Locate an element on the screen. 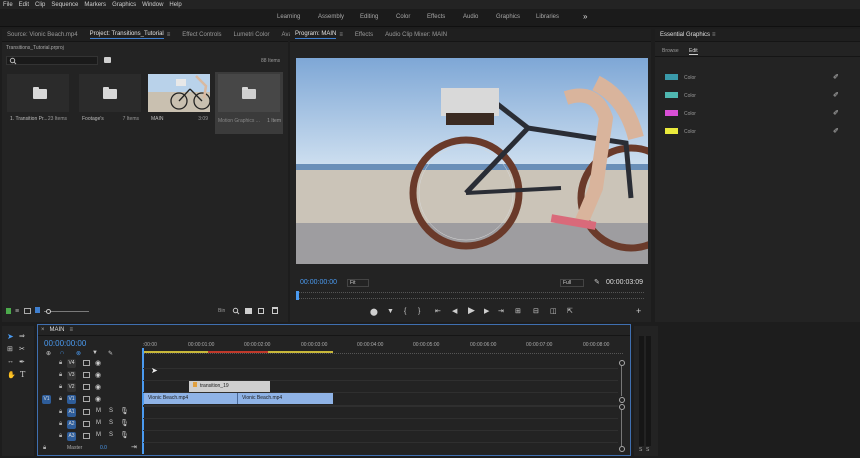 Image resolution: width=860 pixels, height=458 pixels. eg-menu-icon: ≡ is located at coordinates (714, 35).